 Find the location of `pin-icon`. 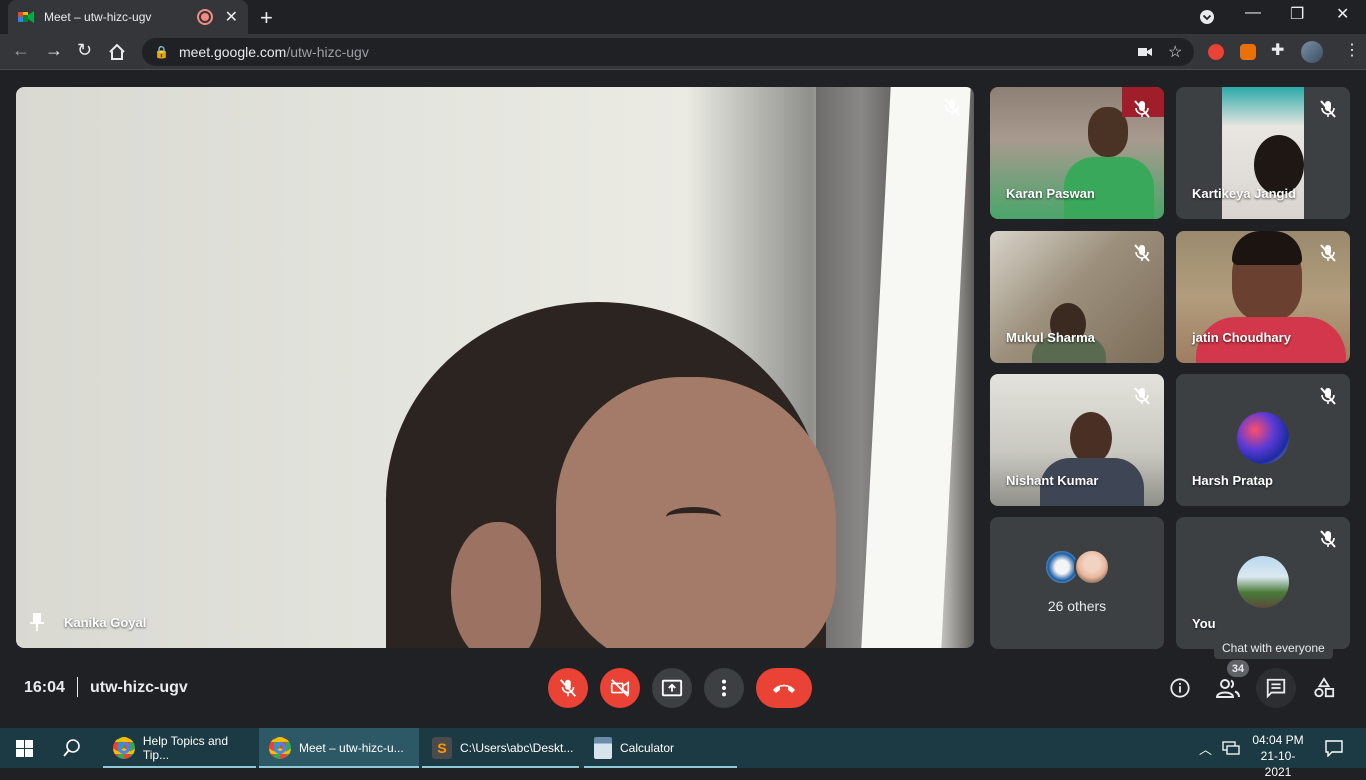

pin-icon is located at coordinates (37, 622).